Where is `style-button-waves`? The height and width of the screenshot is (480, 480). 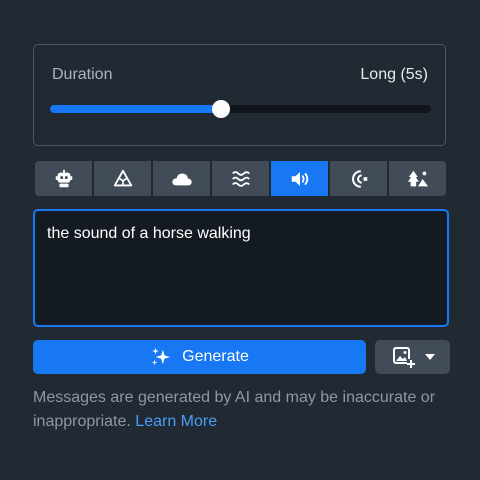
style-button-waves is located at coordinates (240, 178).